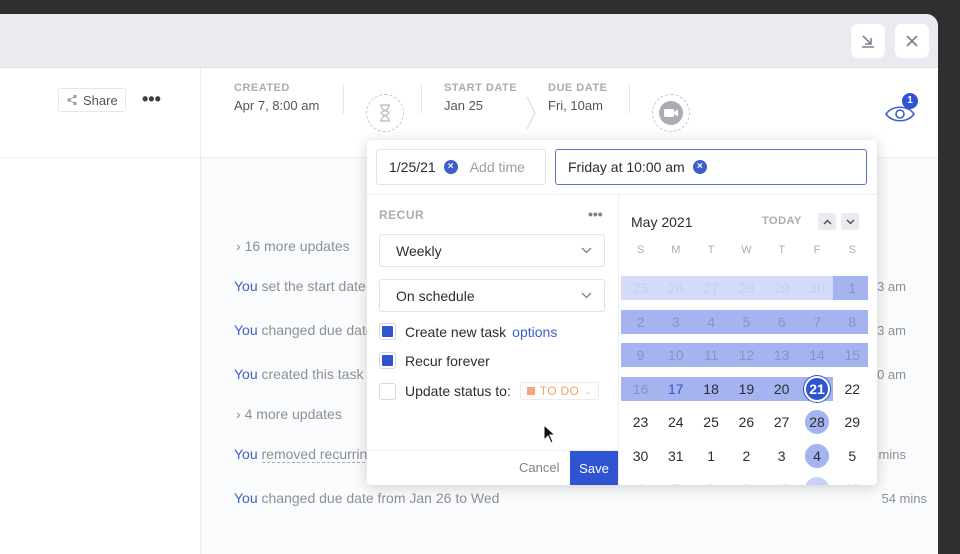 This screenshot has width=960, height=554. I want to click on today-button: TODAY, so click(782, 221).